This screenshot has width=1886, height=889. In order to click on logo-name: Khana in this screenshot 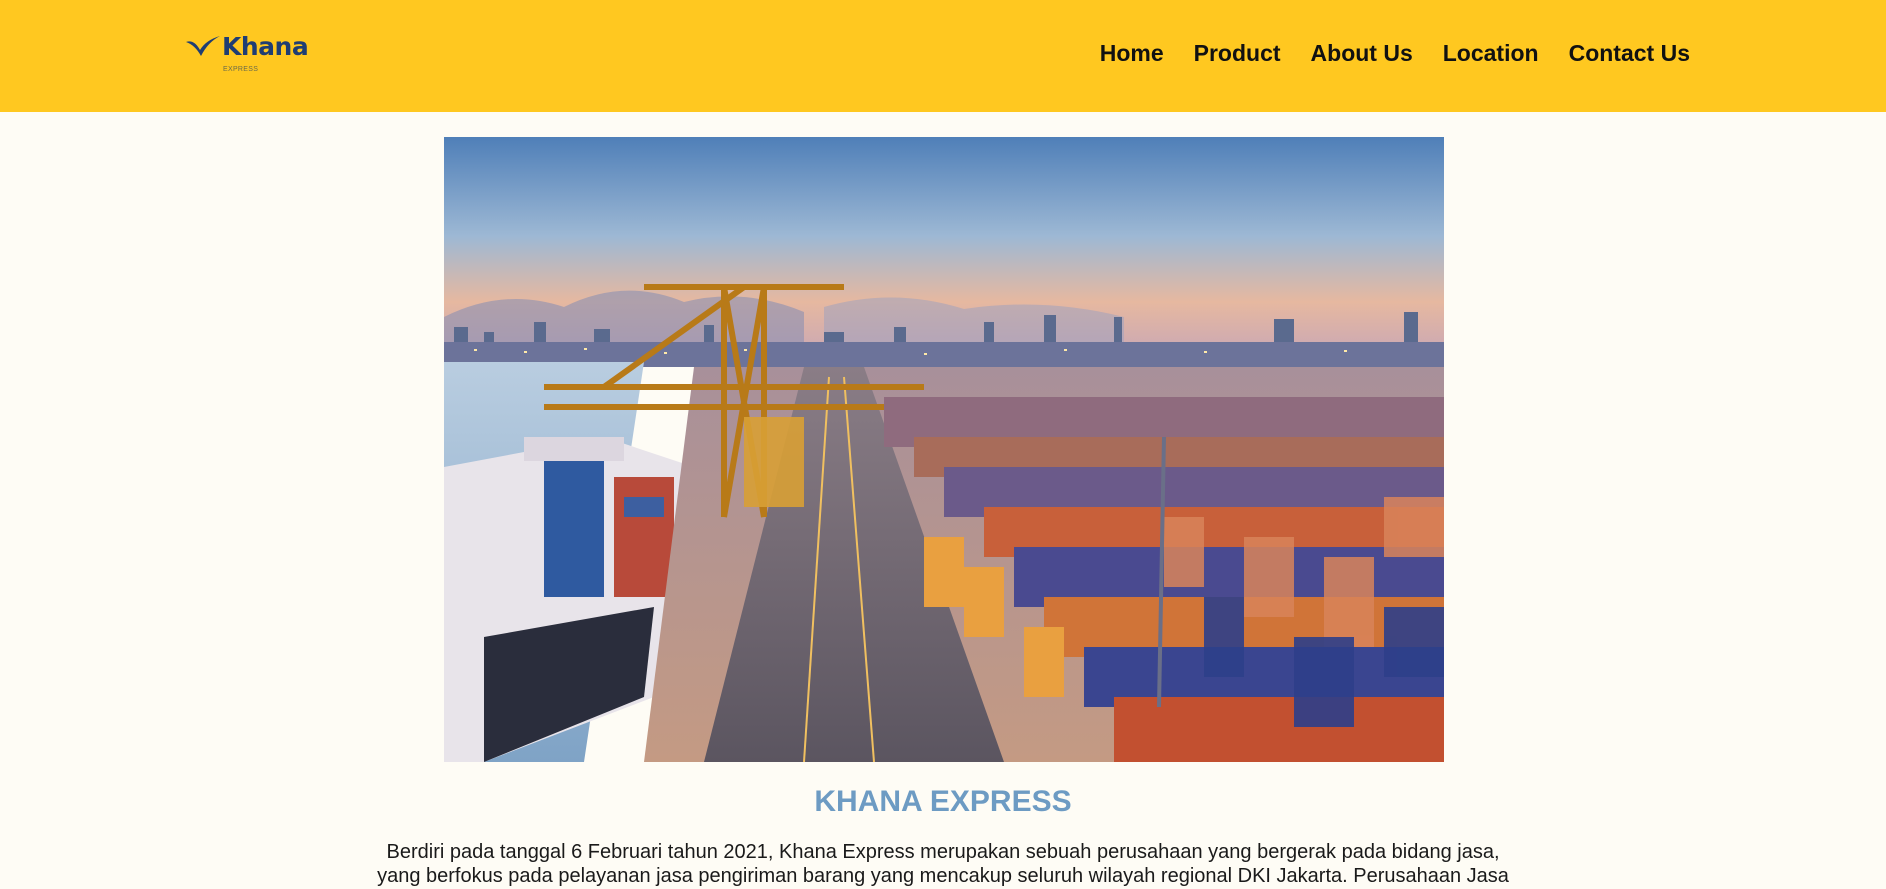, I will do `click(265, 46)`.